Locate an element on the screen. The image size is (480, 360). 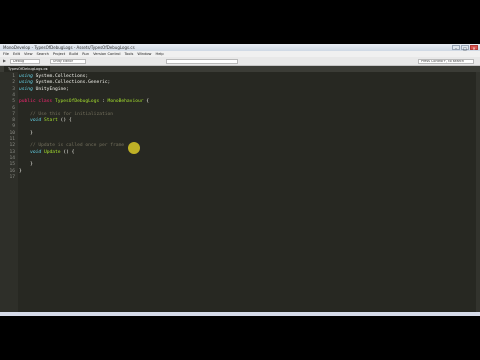
configuration-select: Debug is located at coordinates (25, 61).